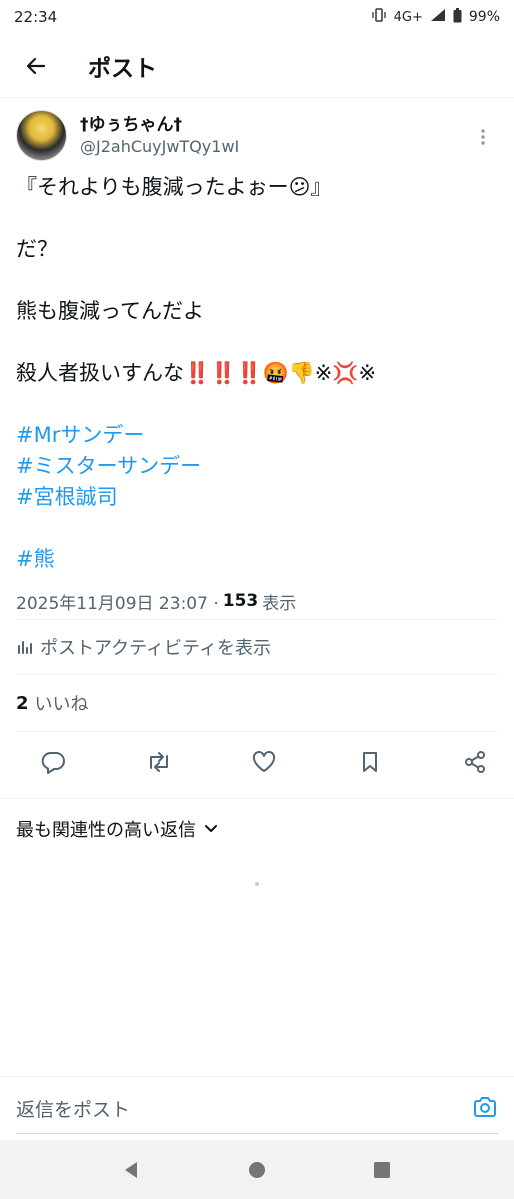 The image size is (514, 1199). I want to click on reply-sort-label: 最も関連性の高い返信, so click(106, 830).